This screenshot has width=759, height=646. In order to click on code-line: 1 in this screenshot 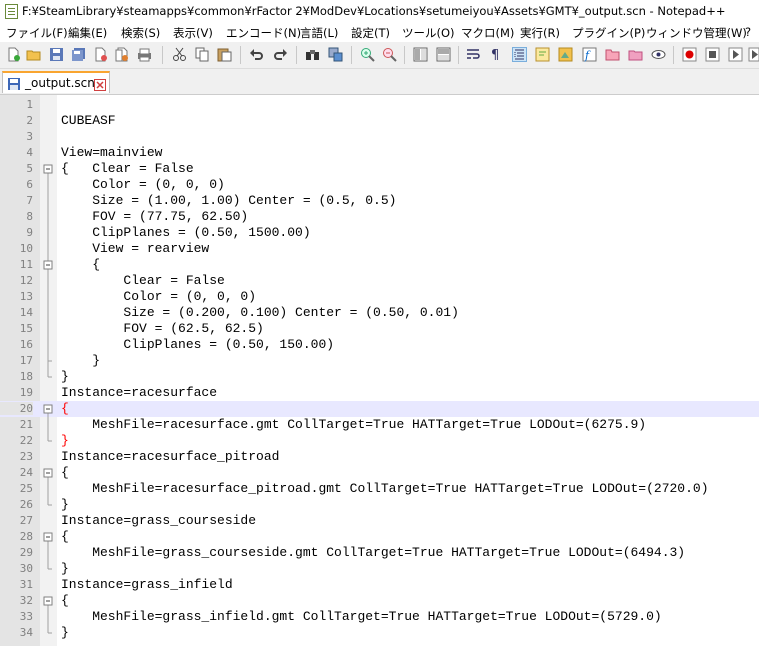, I will do `click(379, 105)`.